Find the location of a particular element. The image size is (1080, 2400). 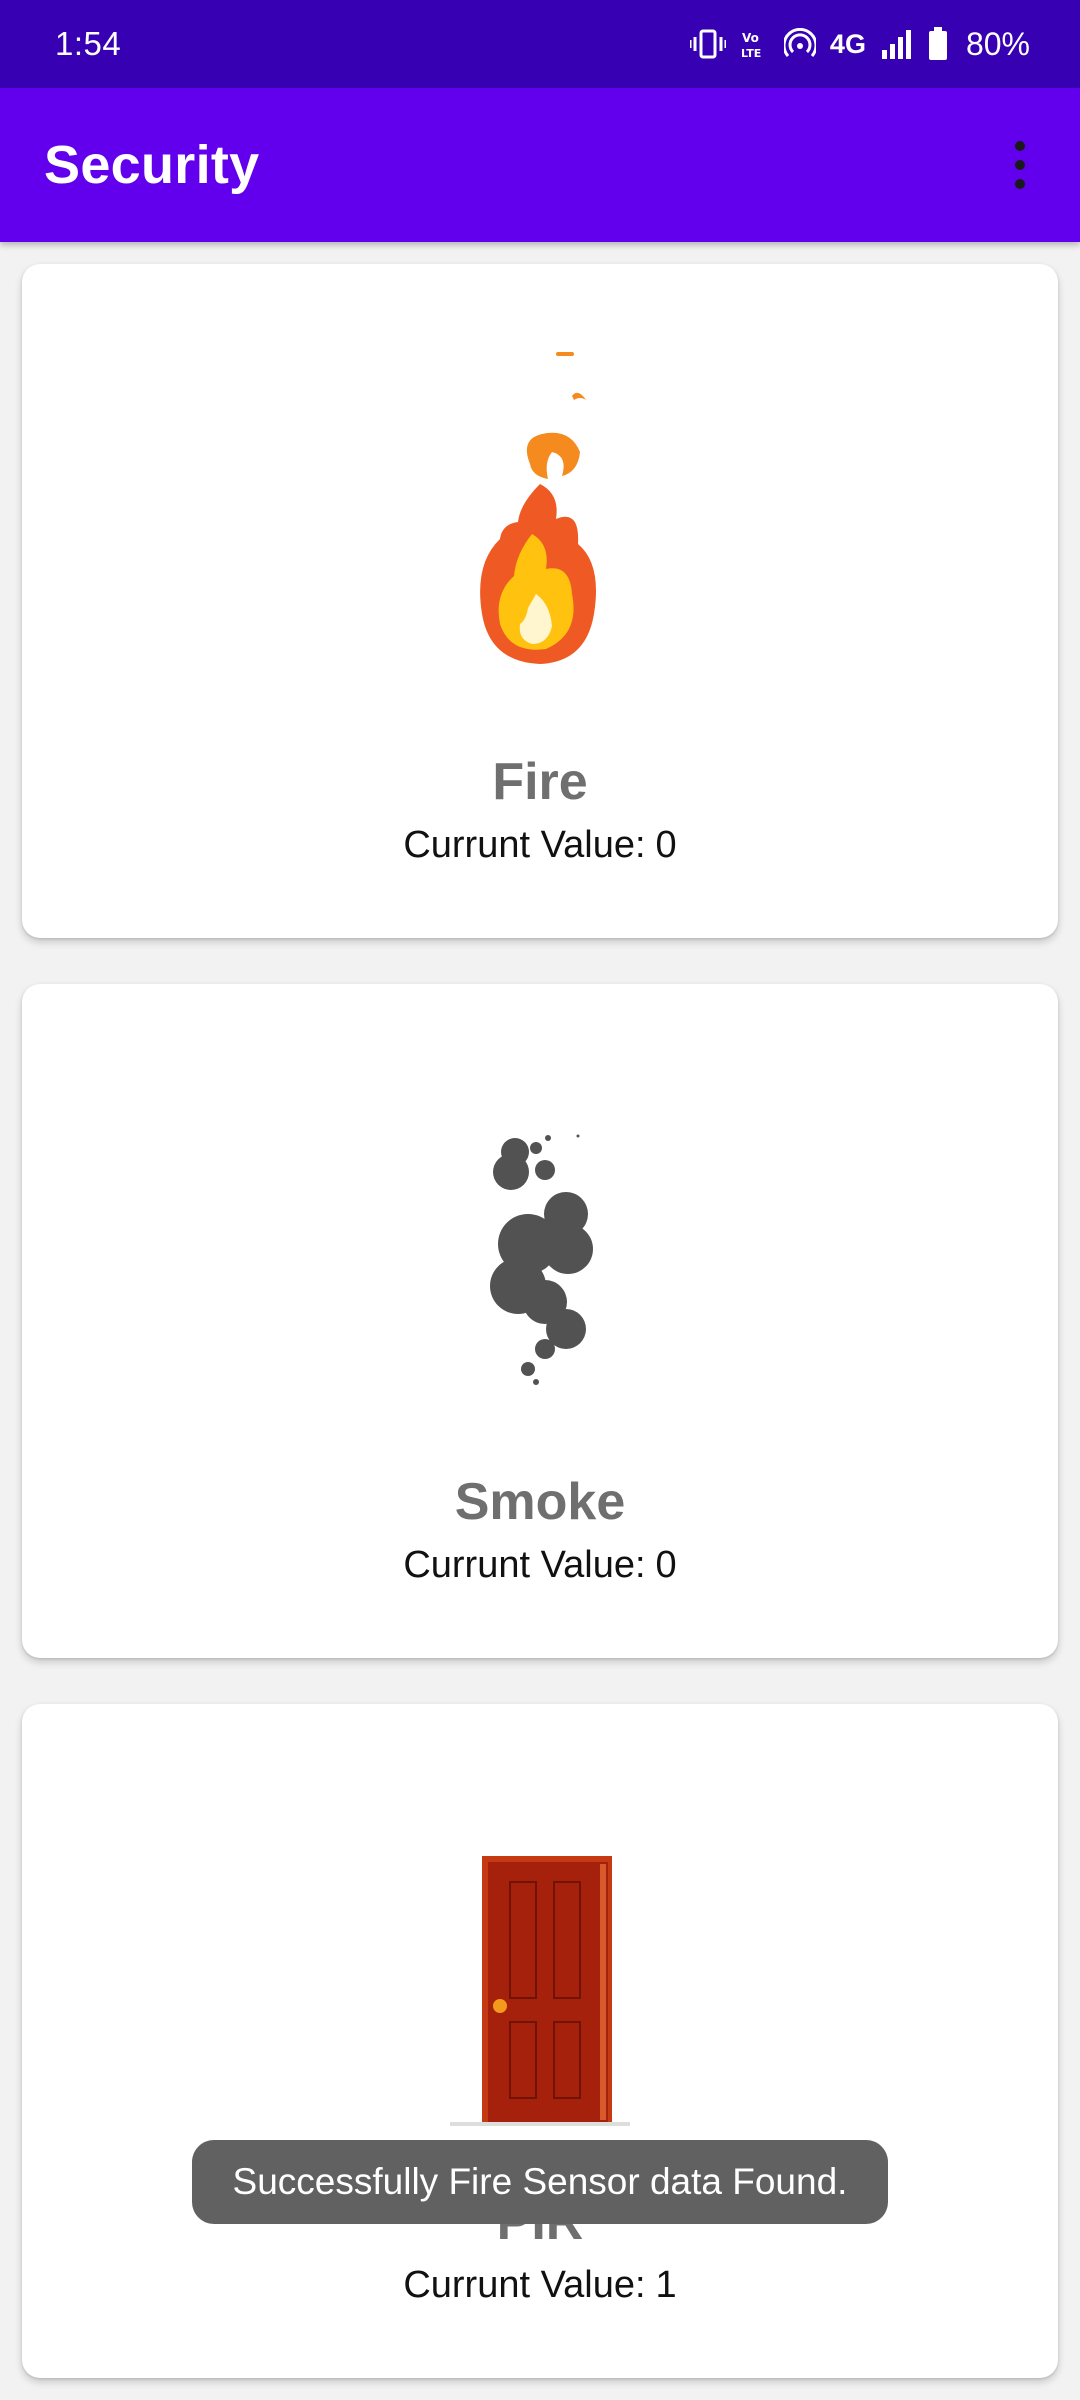

sensor-value: Currunt Value: 1 is located at coordinates (540, 2285).